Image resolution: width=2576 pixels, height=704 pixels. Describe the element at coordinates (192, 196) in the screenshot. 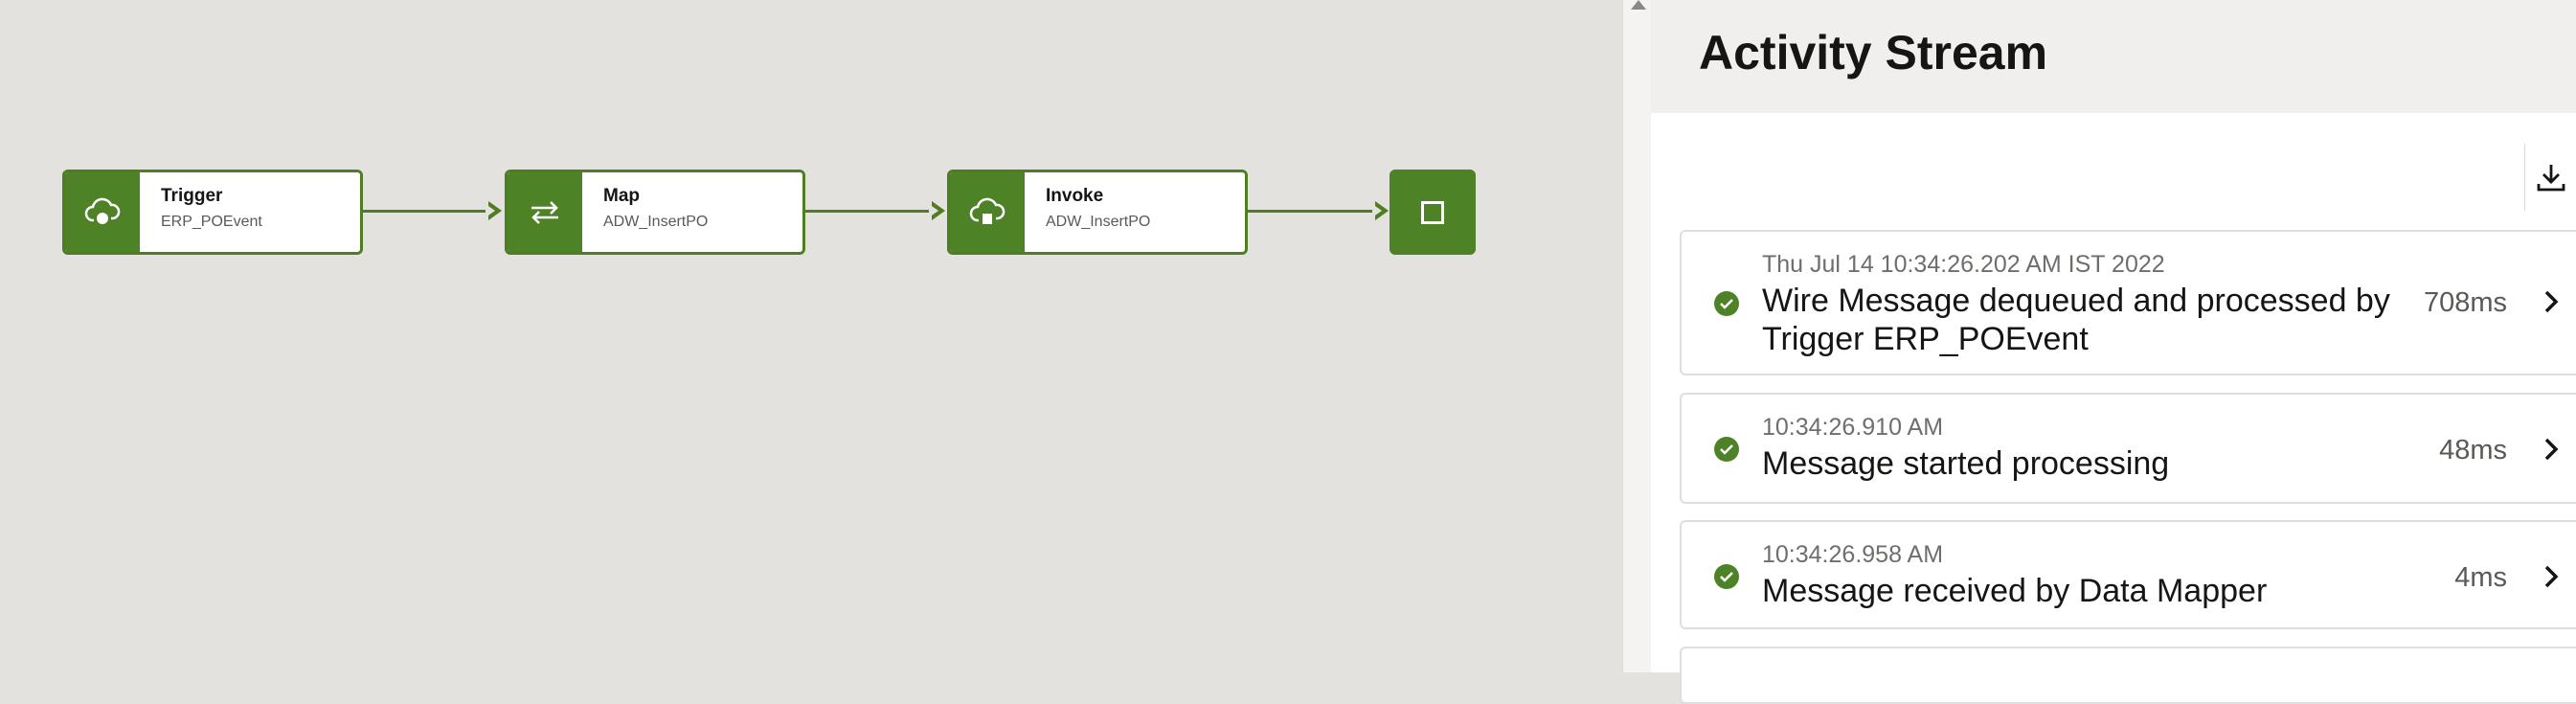

I see `node-title: Trigger` at that location.